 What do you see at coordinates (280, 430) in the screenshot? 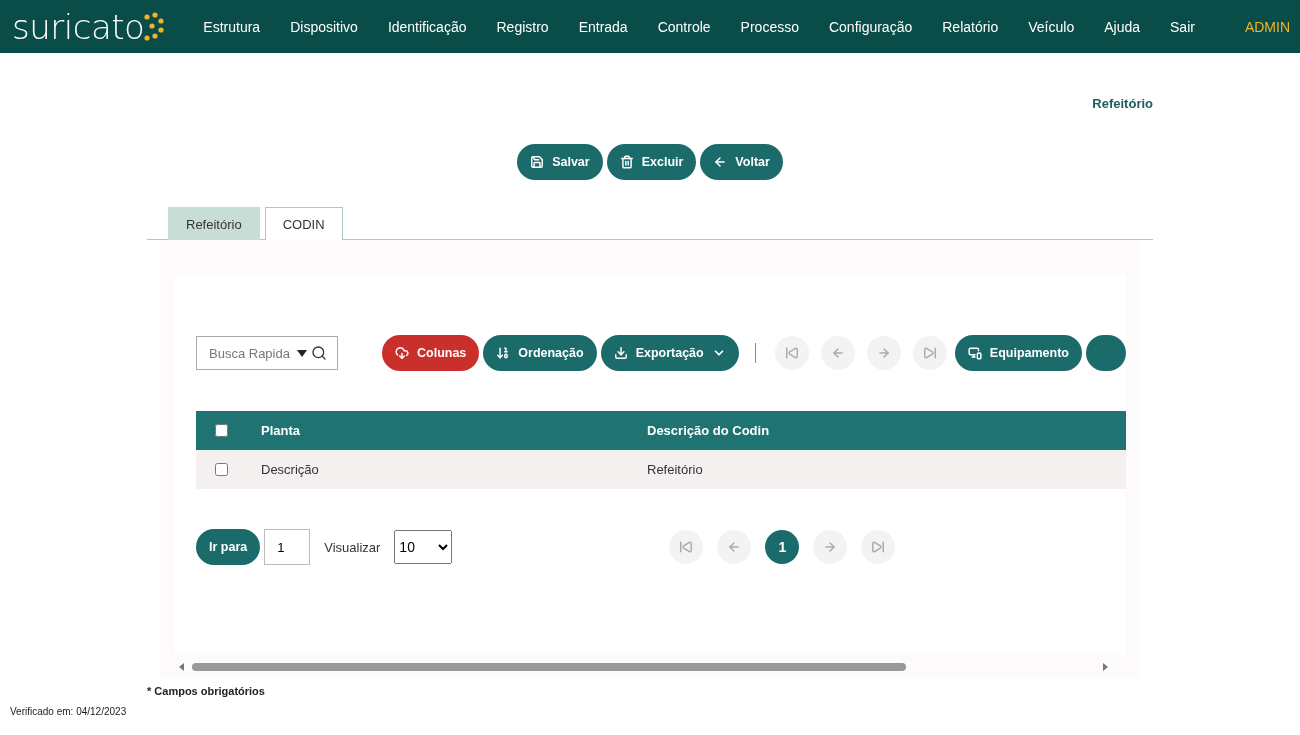
I see `column-header: Planta` at bounding box center [280, 430].